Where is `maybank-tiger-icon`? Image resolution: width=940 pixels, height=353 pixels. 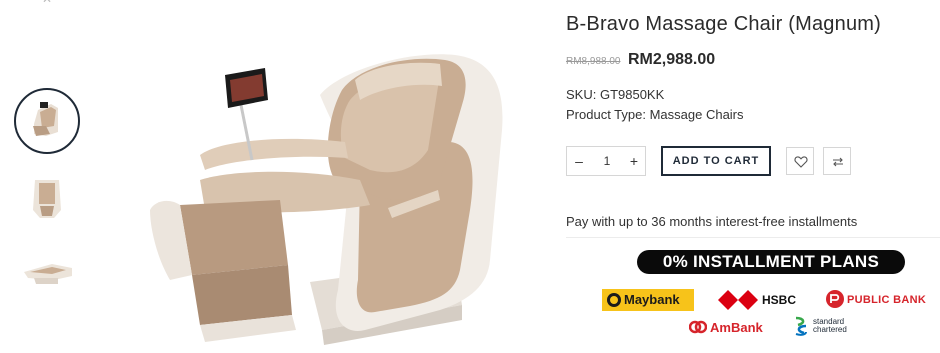
maybank-tiger-icon is located at coordinates (614, 300).